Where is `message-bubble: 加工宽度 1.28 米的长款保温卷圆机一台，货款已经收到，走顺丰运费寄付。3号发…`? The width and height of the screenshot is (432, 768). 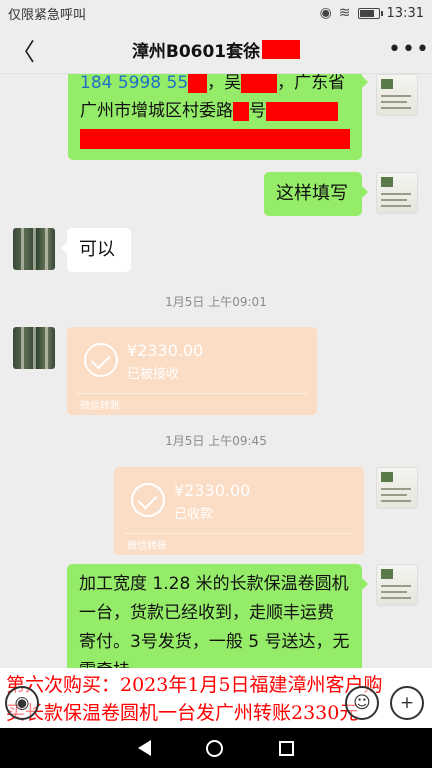
message-bubble: 加工宽度 1.28 米的长款保温卷圆机一台，货款已经收到，走顺丰运费寄付。3号发… is located at coordinates (217, 616).